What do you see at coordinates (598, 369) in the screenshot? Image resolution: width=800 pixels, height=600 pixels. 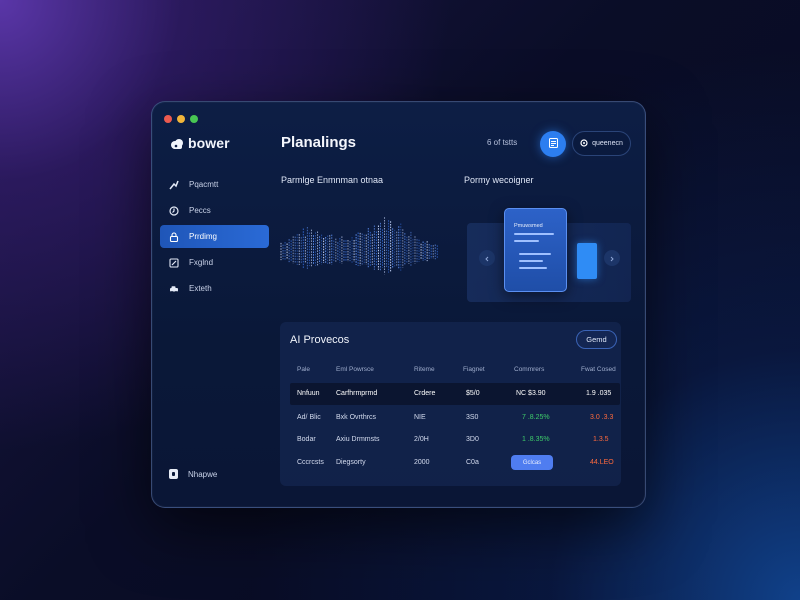 I see `column-header: Fwat Cosed` at bounding box center [598, 369].